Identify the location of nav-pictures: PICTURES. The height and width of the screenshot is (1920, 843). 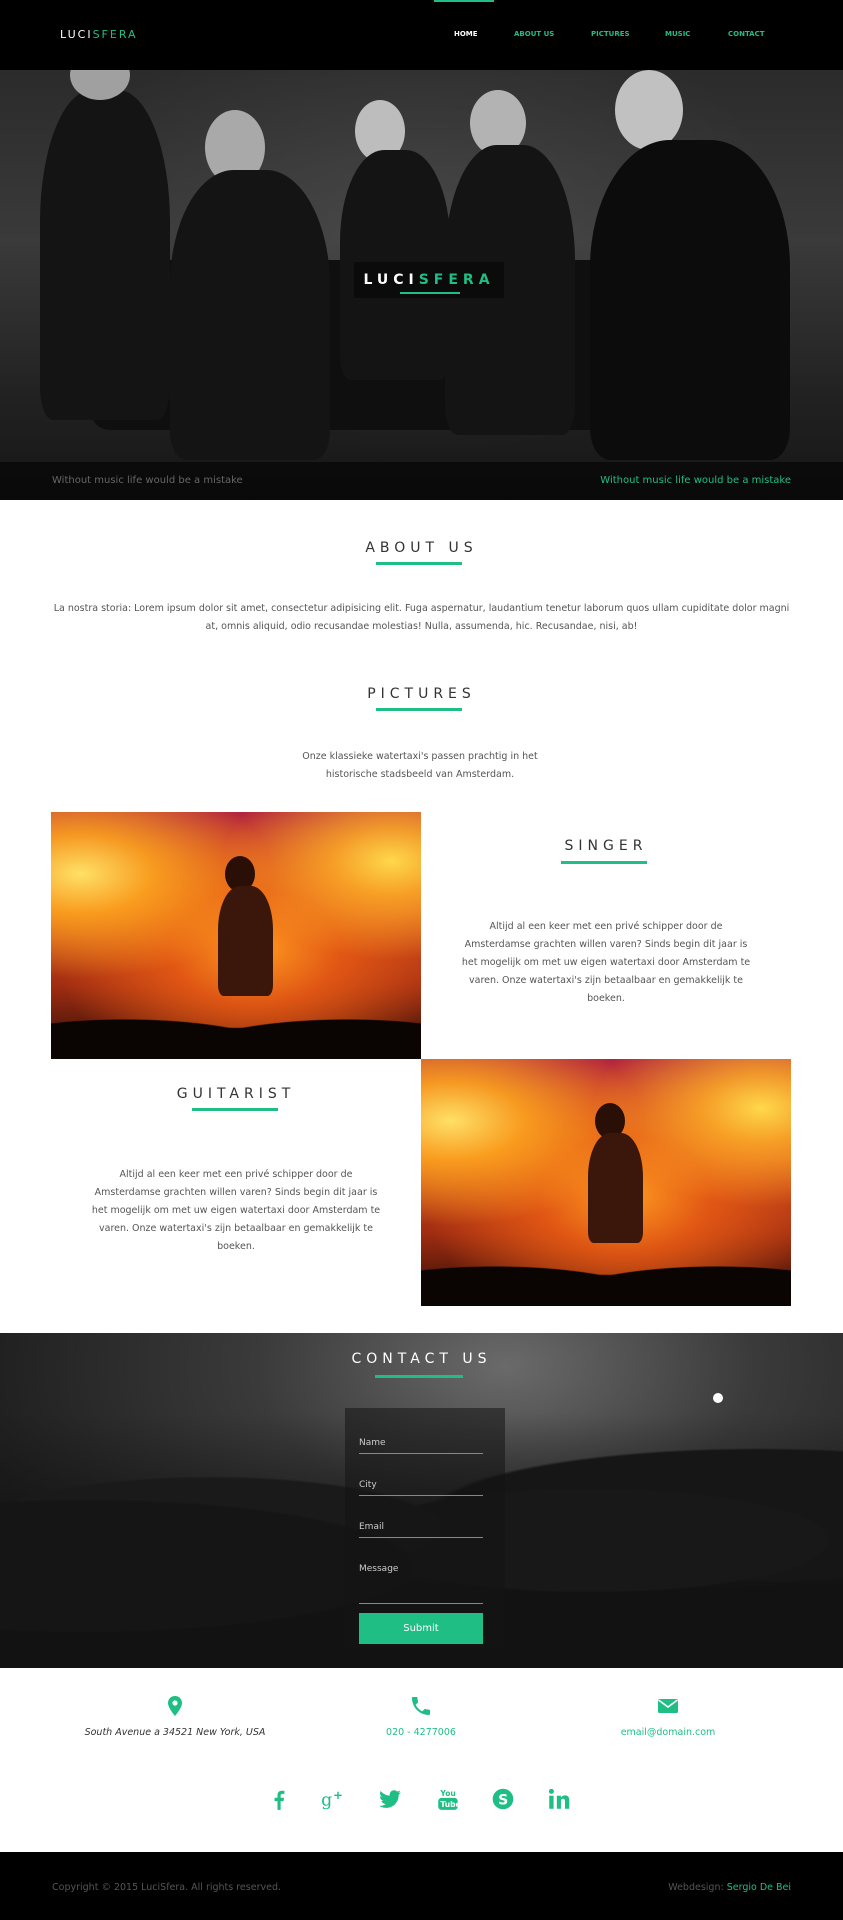
(610, 34).